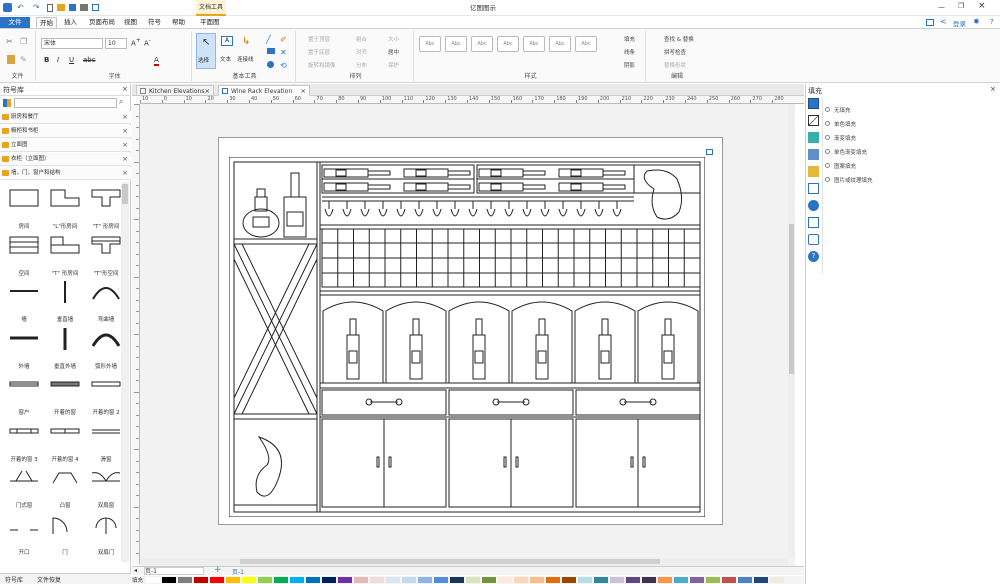  What do you see at coordinates (65, 347) in the screenshot?
I see `library-shape-10: 垂直外墙` at bounding box center [65, 347].